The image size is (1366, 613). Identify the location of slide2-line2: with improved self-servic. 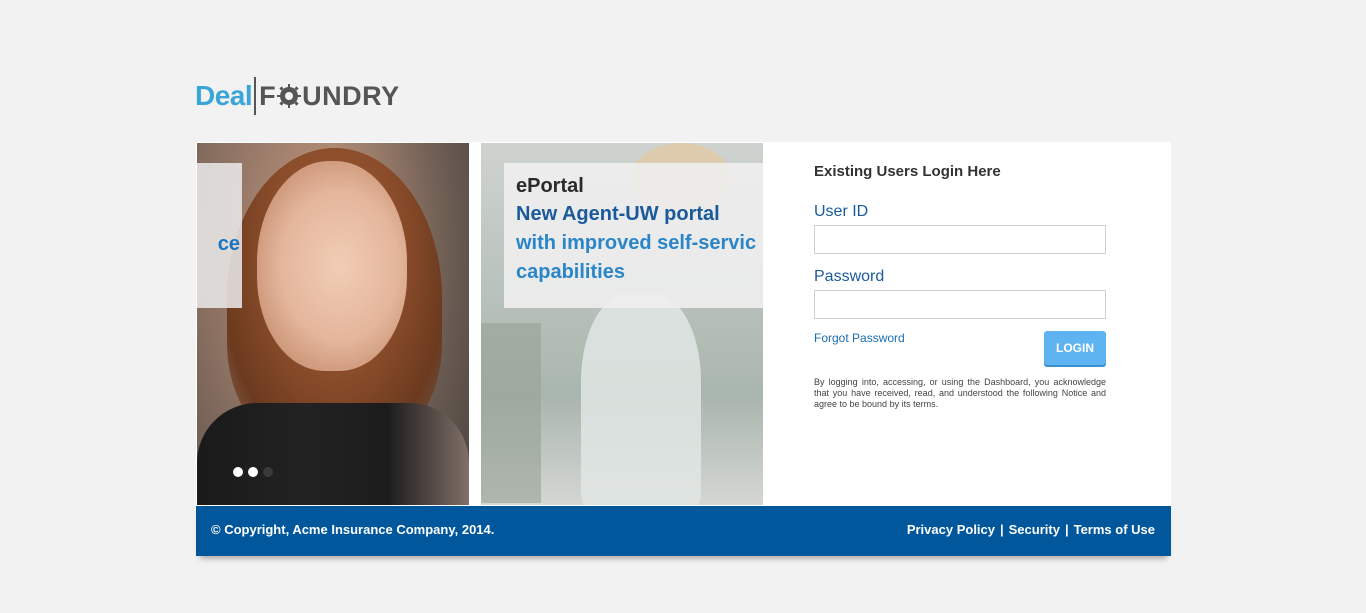
(636, 243).